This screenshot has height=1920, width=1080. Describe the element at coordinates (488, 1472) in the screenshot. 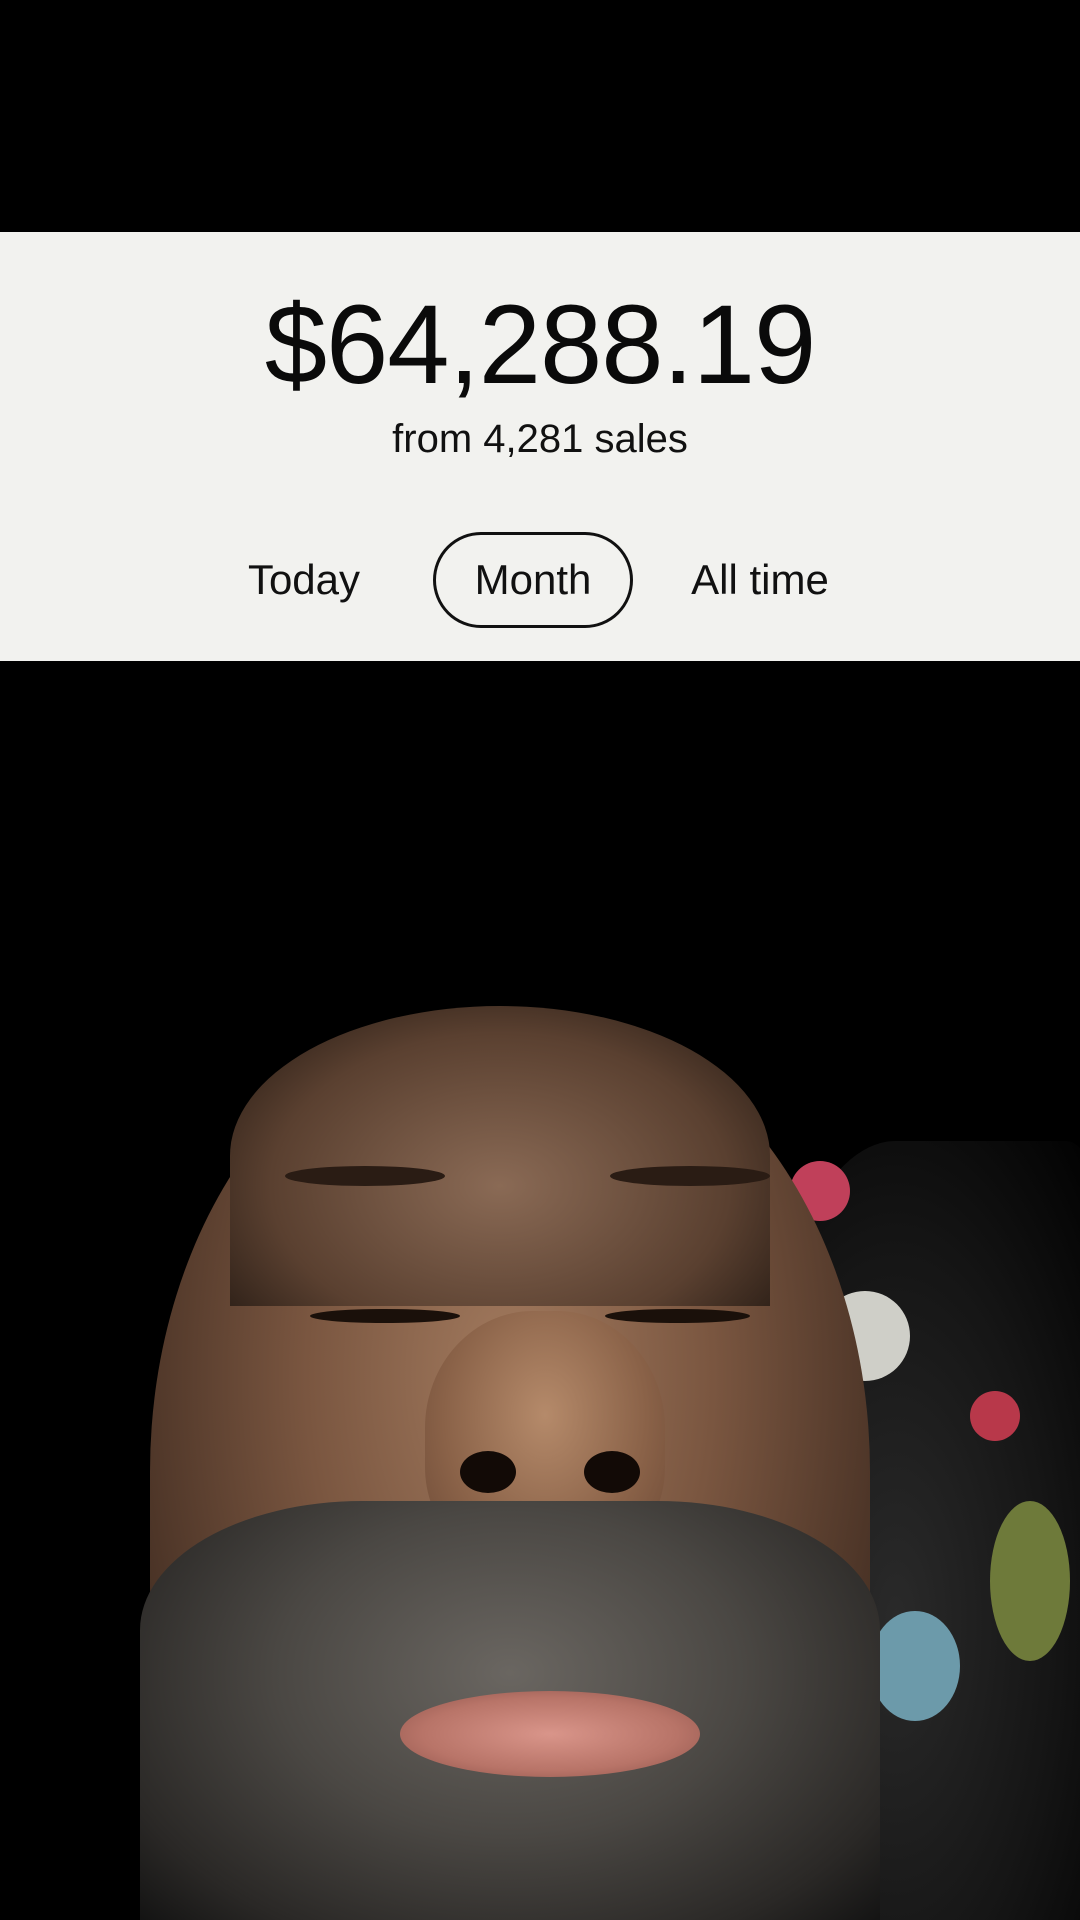

I see `left-nostril` at that location.